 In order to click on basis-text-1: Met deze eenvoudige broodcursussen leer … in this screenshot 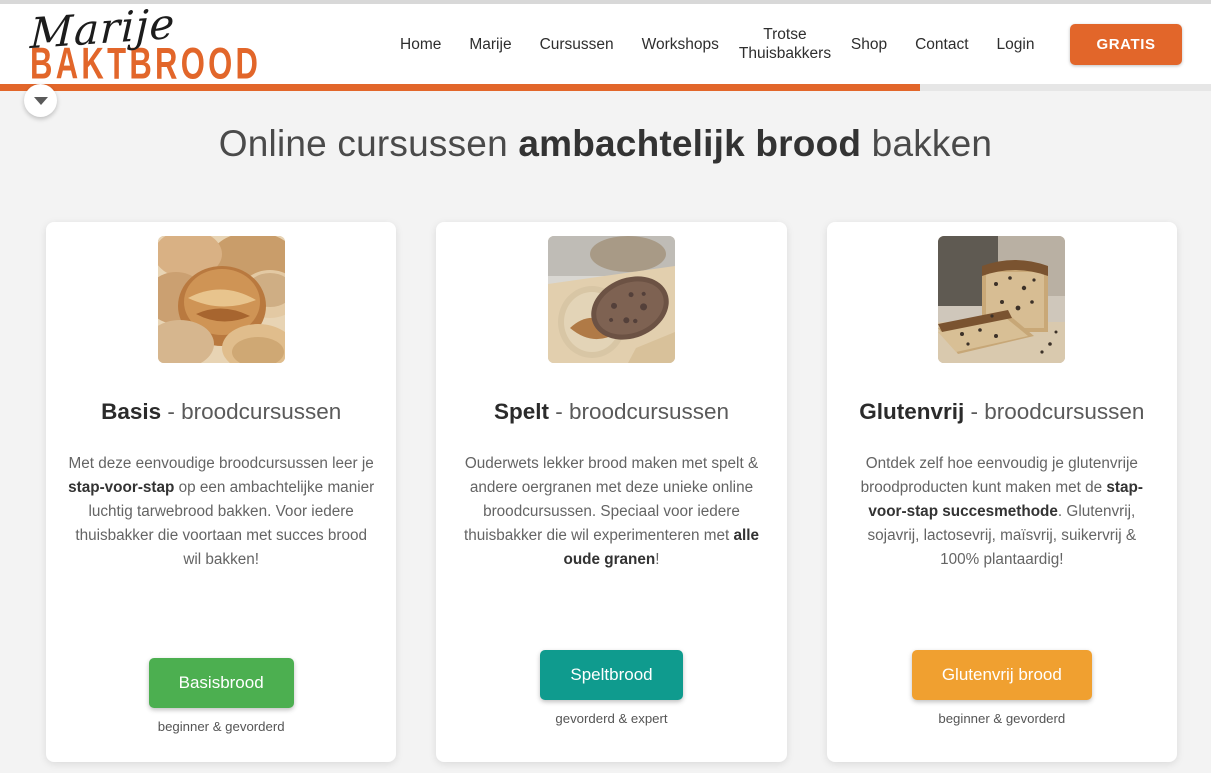, I will do `click(221, 463)`.